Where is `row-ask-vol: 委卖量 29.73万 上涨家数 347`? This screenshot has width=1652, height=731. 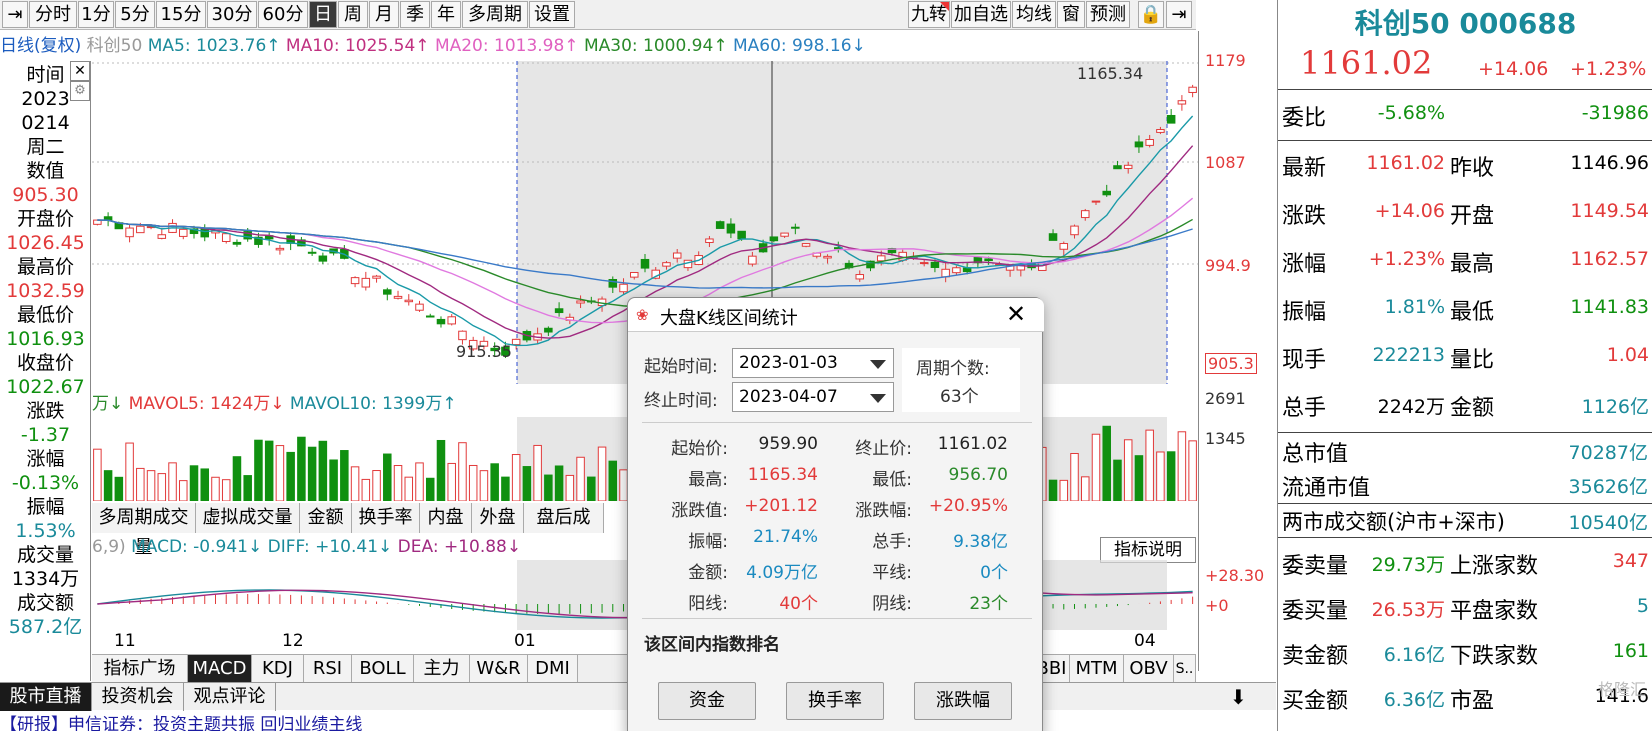
row-ask-vol: 委卖量 29.73万 上涨家数 347 is located at coordinates (1465, 564).